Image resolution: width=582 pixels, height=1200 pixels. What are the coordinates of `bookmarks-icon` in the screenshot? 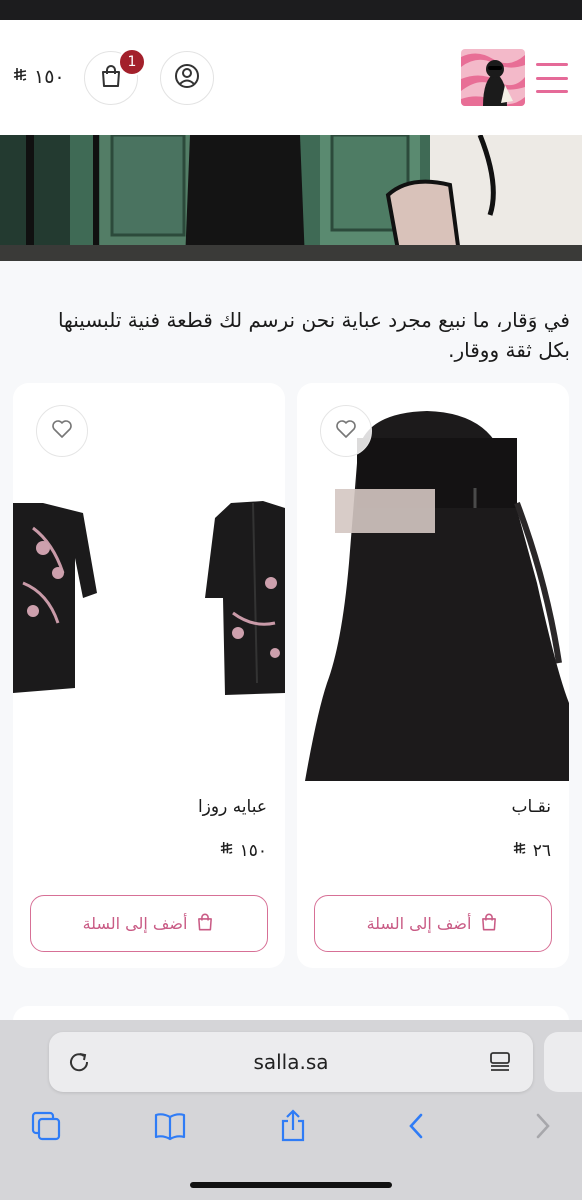 It's located at (170, 1126).